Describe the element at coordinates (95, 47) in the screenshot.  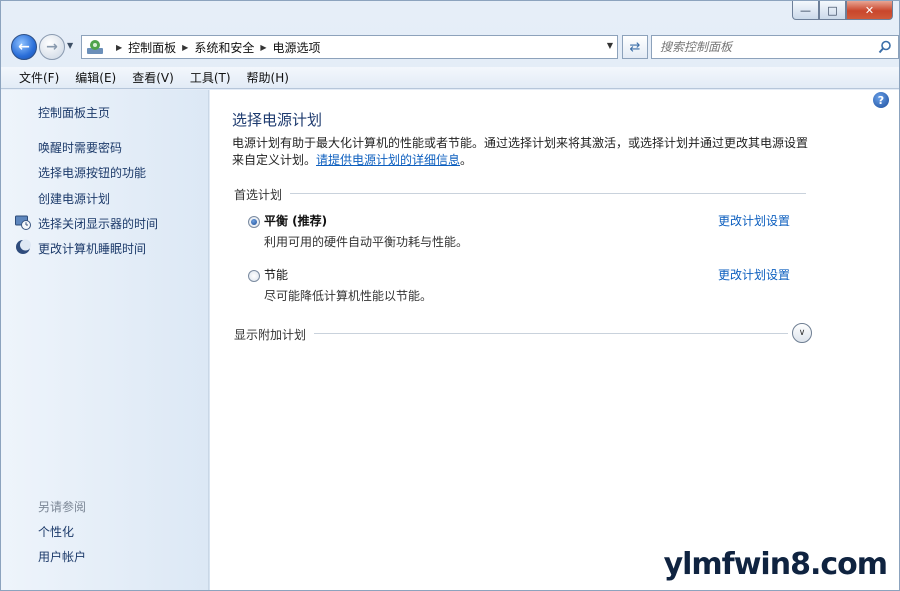
I see `control-panel-icon` at that location.